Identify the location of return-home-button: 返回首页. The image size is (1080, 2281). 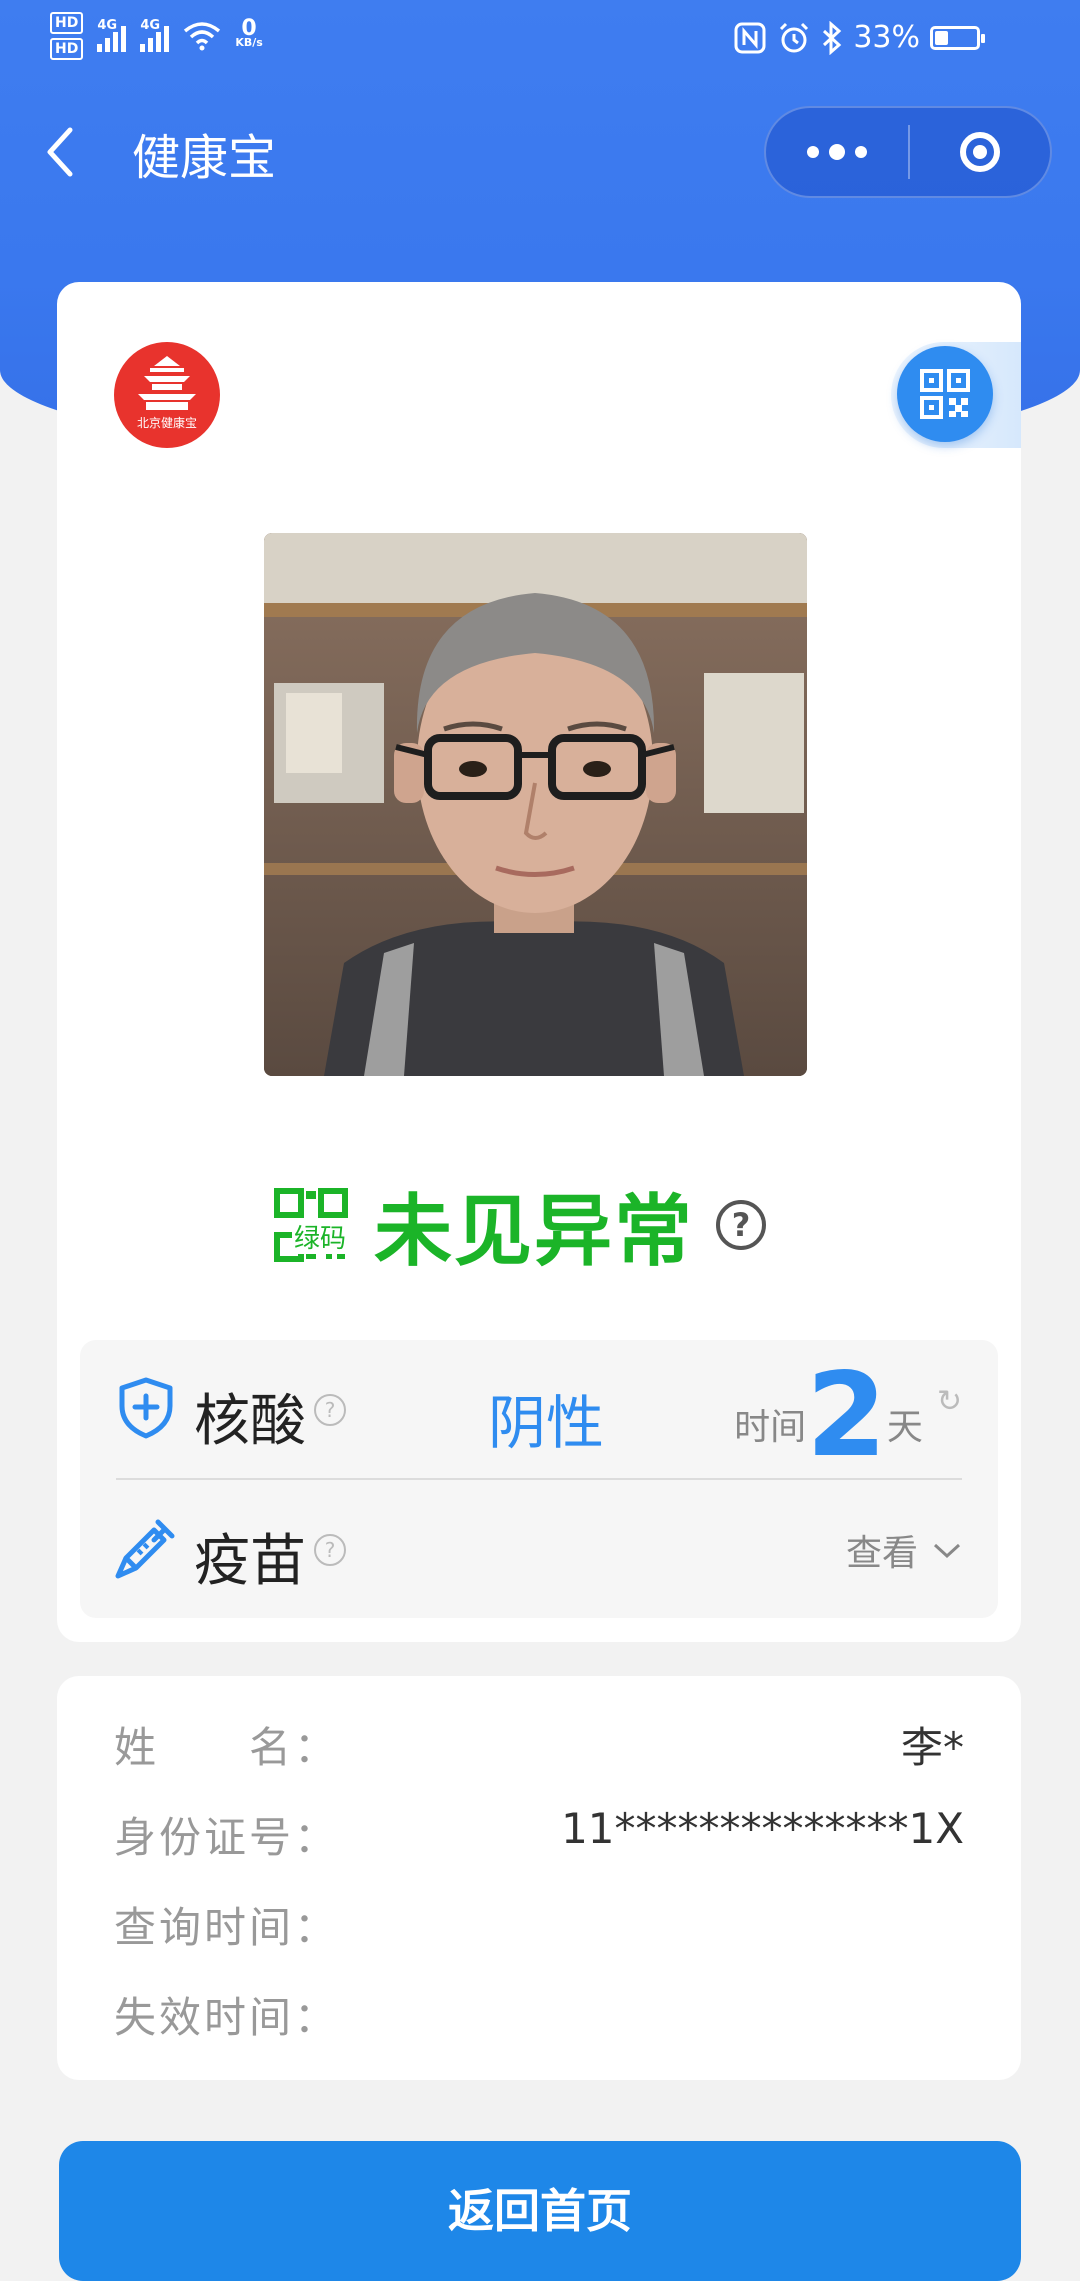
(540, 2211).